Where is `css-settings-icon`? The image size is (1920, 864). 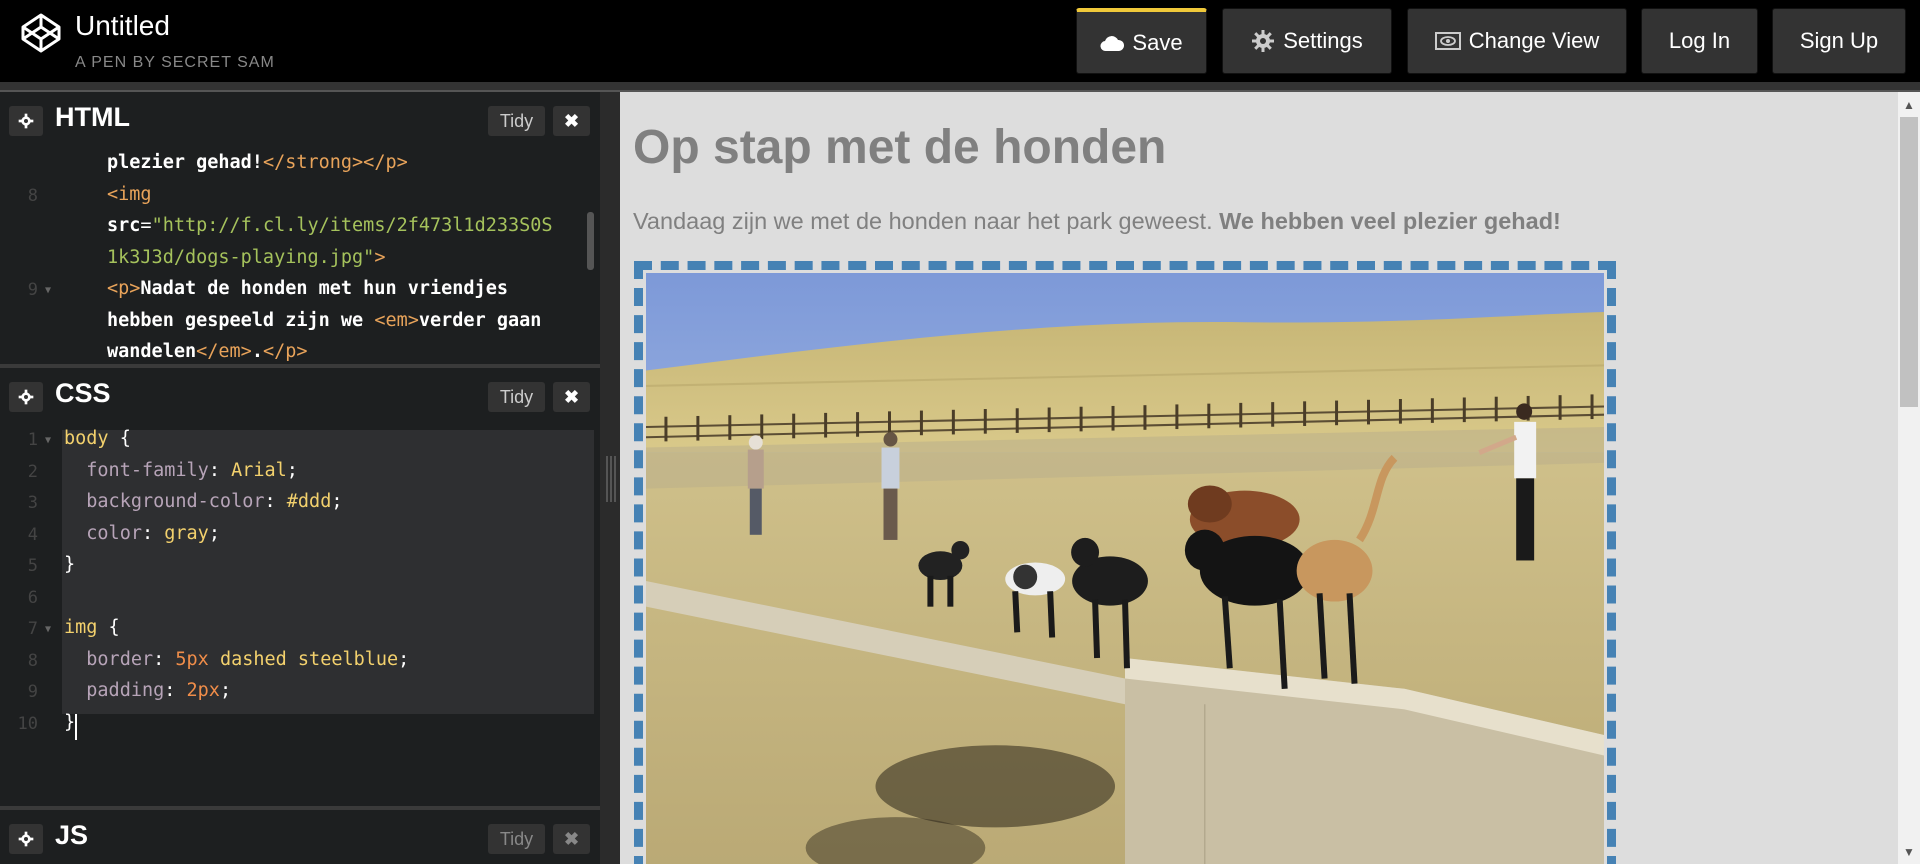
css-settings-icon is located at coordinates (26, 397).